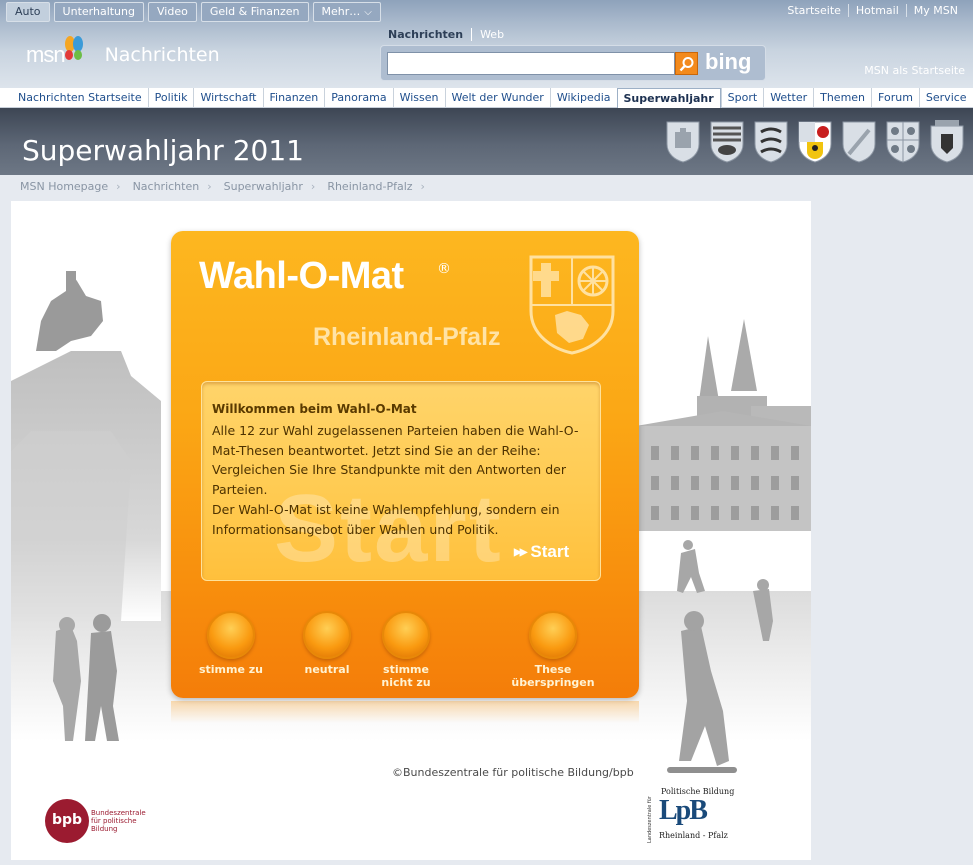 This screenshot has height=865, width=973. Describe the element at coordinates (583, 98) in the screenshot. I see `category-nav-item: Wikipedia` at that location.